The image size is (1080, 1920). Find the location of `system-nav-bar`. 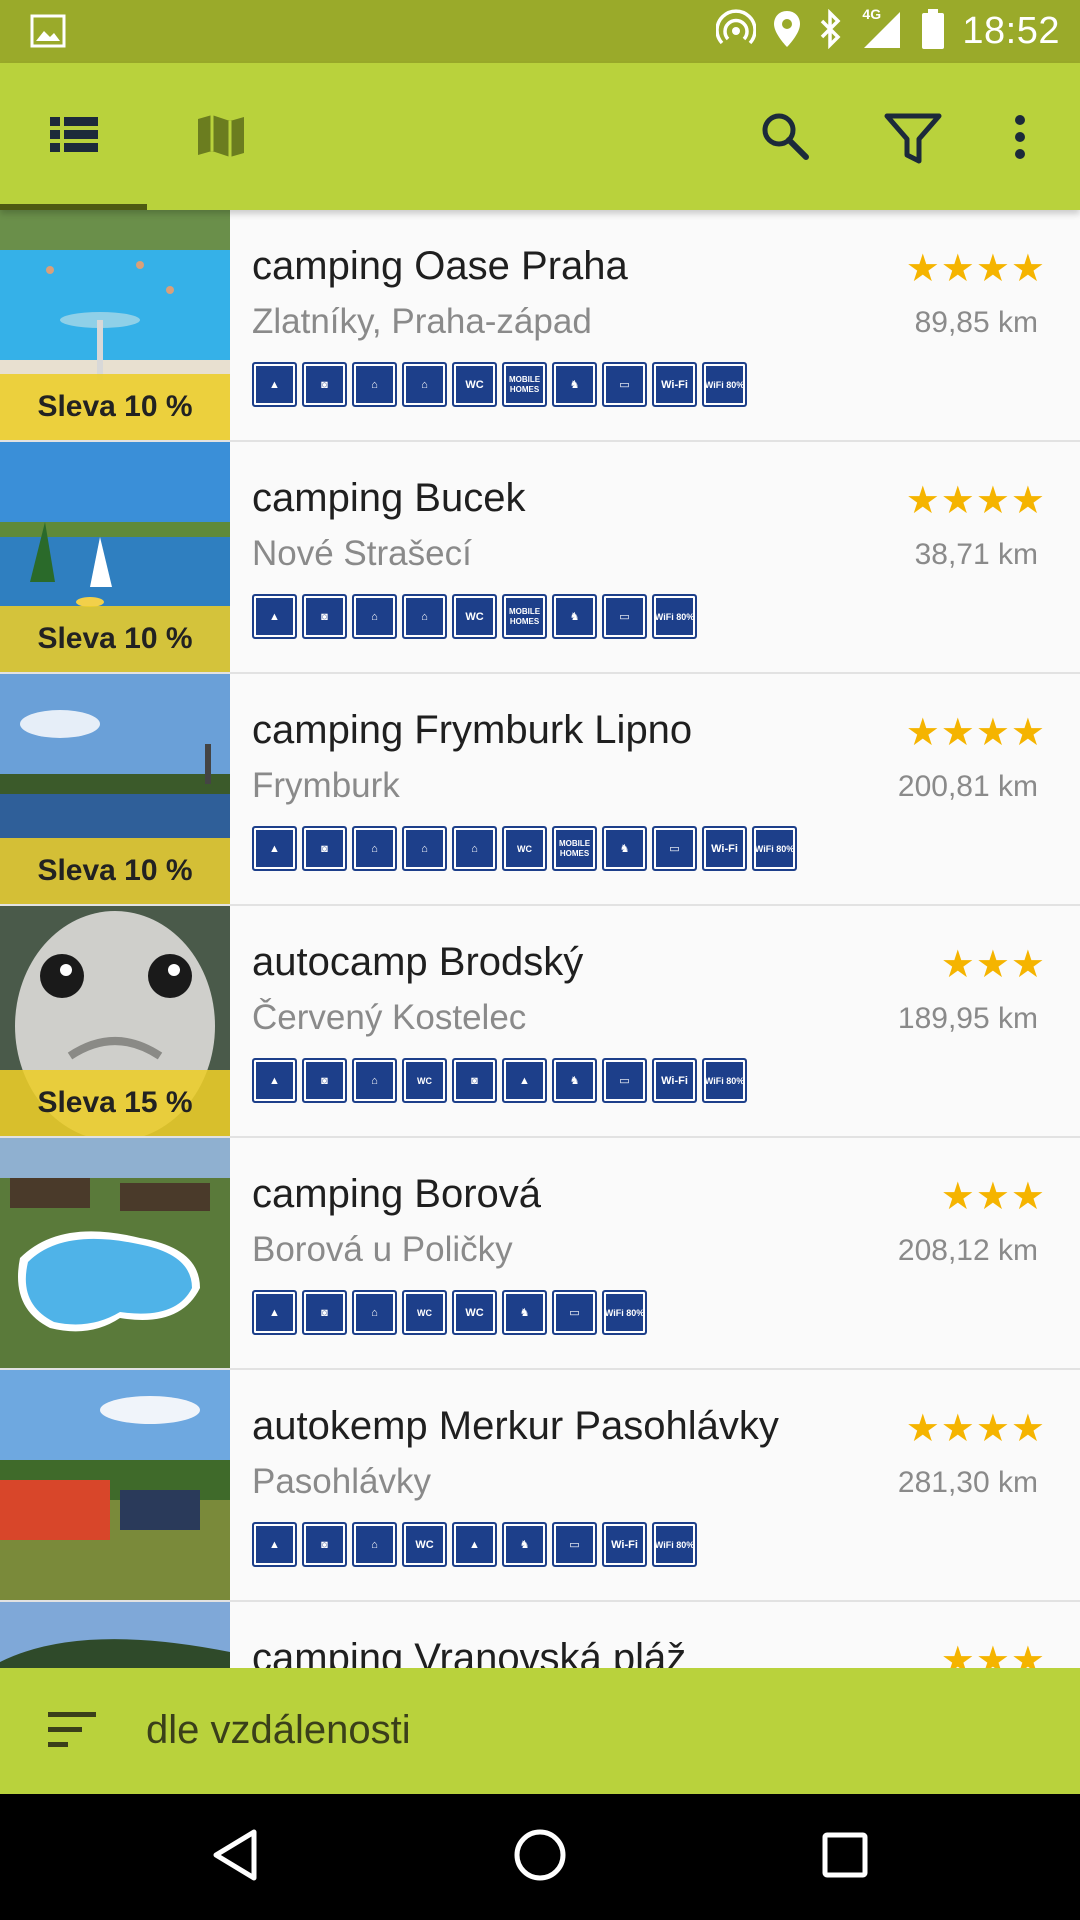

system-nav-bar is located at coordinates (540, 1857).